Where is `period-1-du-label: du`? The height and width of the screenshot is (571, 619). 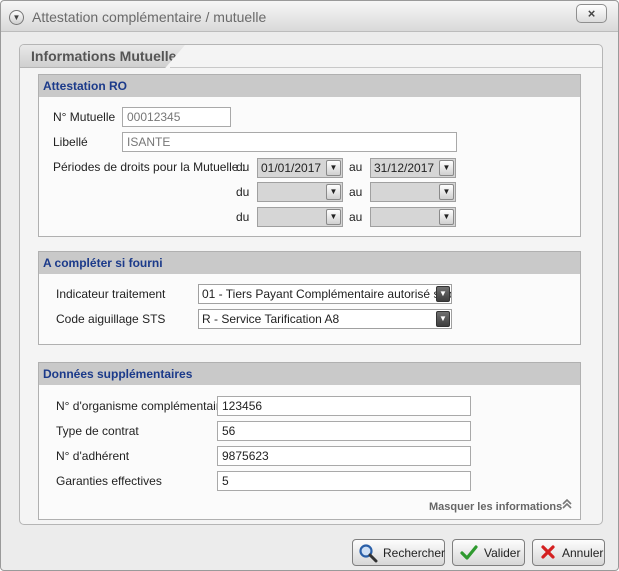
period-1-du-label: du is located at coordinates (243, 167).